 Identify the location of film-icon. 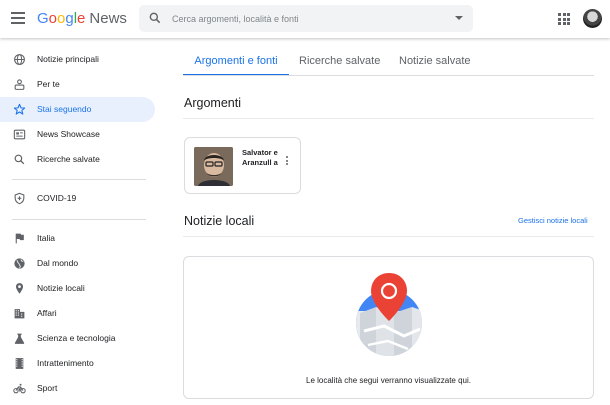
(19, 363).